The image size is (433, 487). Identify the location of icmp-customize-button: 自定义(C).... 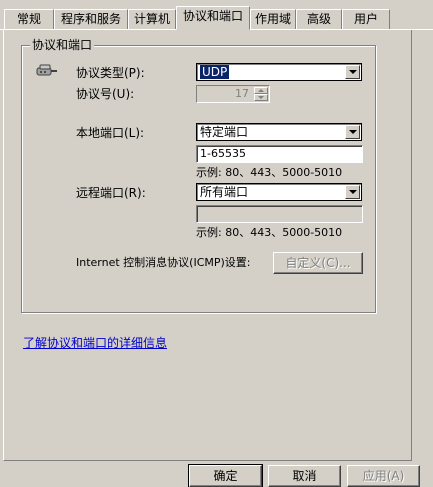
(318, 263).